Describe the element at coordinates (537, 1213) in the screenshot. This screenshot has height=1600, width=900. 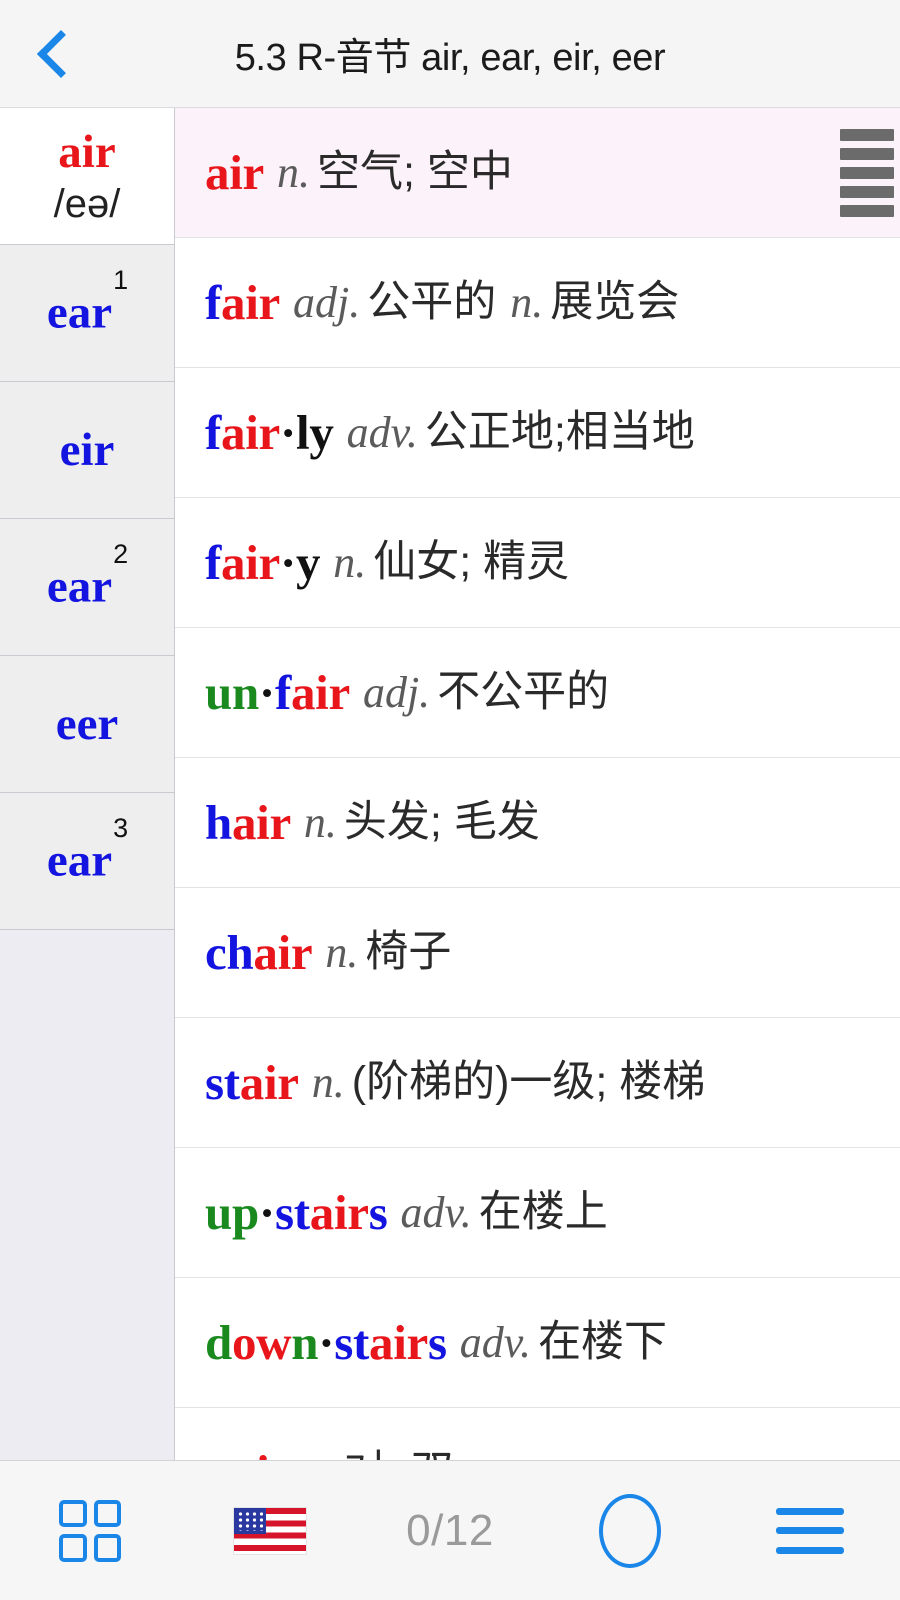
I see `word-row: up·stairs adv. 在楼上` at that location.